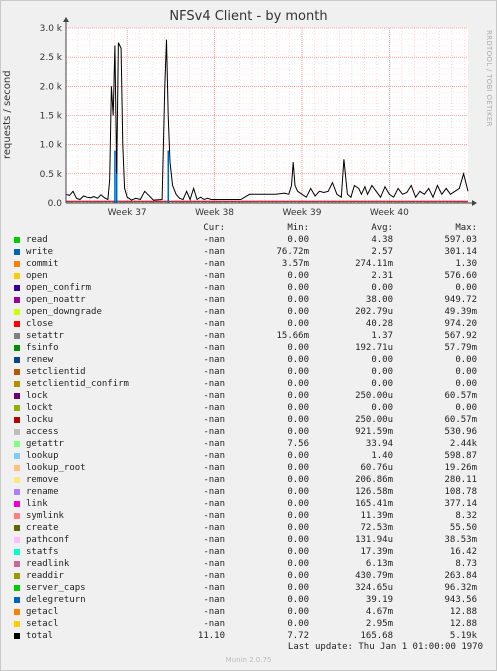  I want to click on legend-label: lookup_root, so click(56, 468).